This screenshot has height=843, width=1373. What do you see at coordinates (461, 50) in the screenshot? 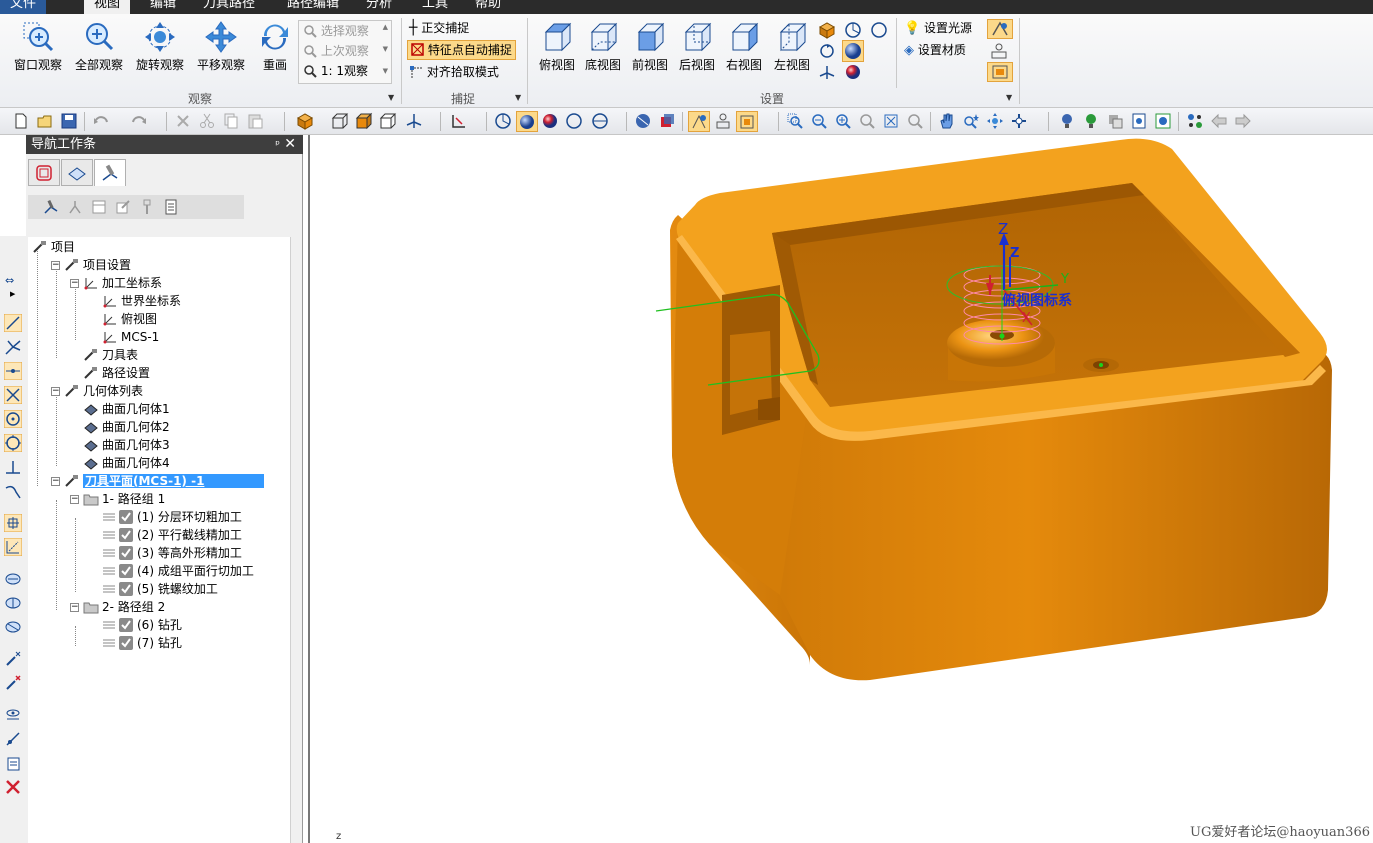
I see `feature-point-snap-item: 特征点自动捕捉` at bounding box center [461, 50].